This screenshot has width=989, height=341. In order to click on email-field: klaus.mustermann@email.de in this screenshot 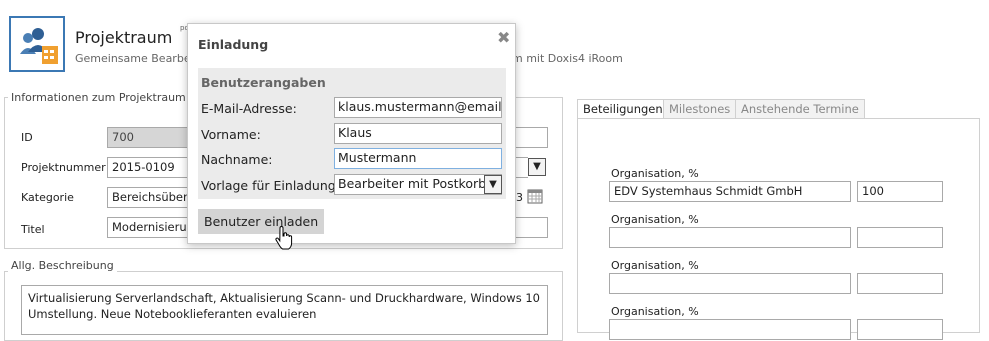, I will do `click(418, 107)`.